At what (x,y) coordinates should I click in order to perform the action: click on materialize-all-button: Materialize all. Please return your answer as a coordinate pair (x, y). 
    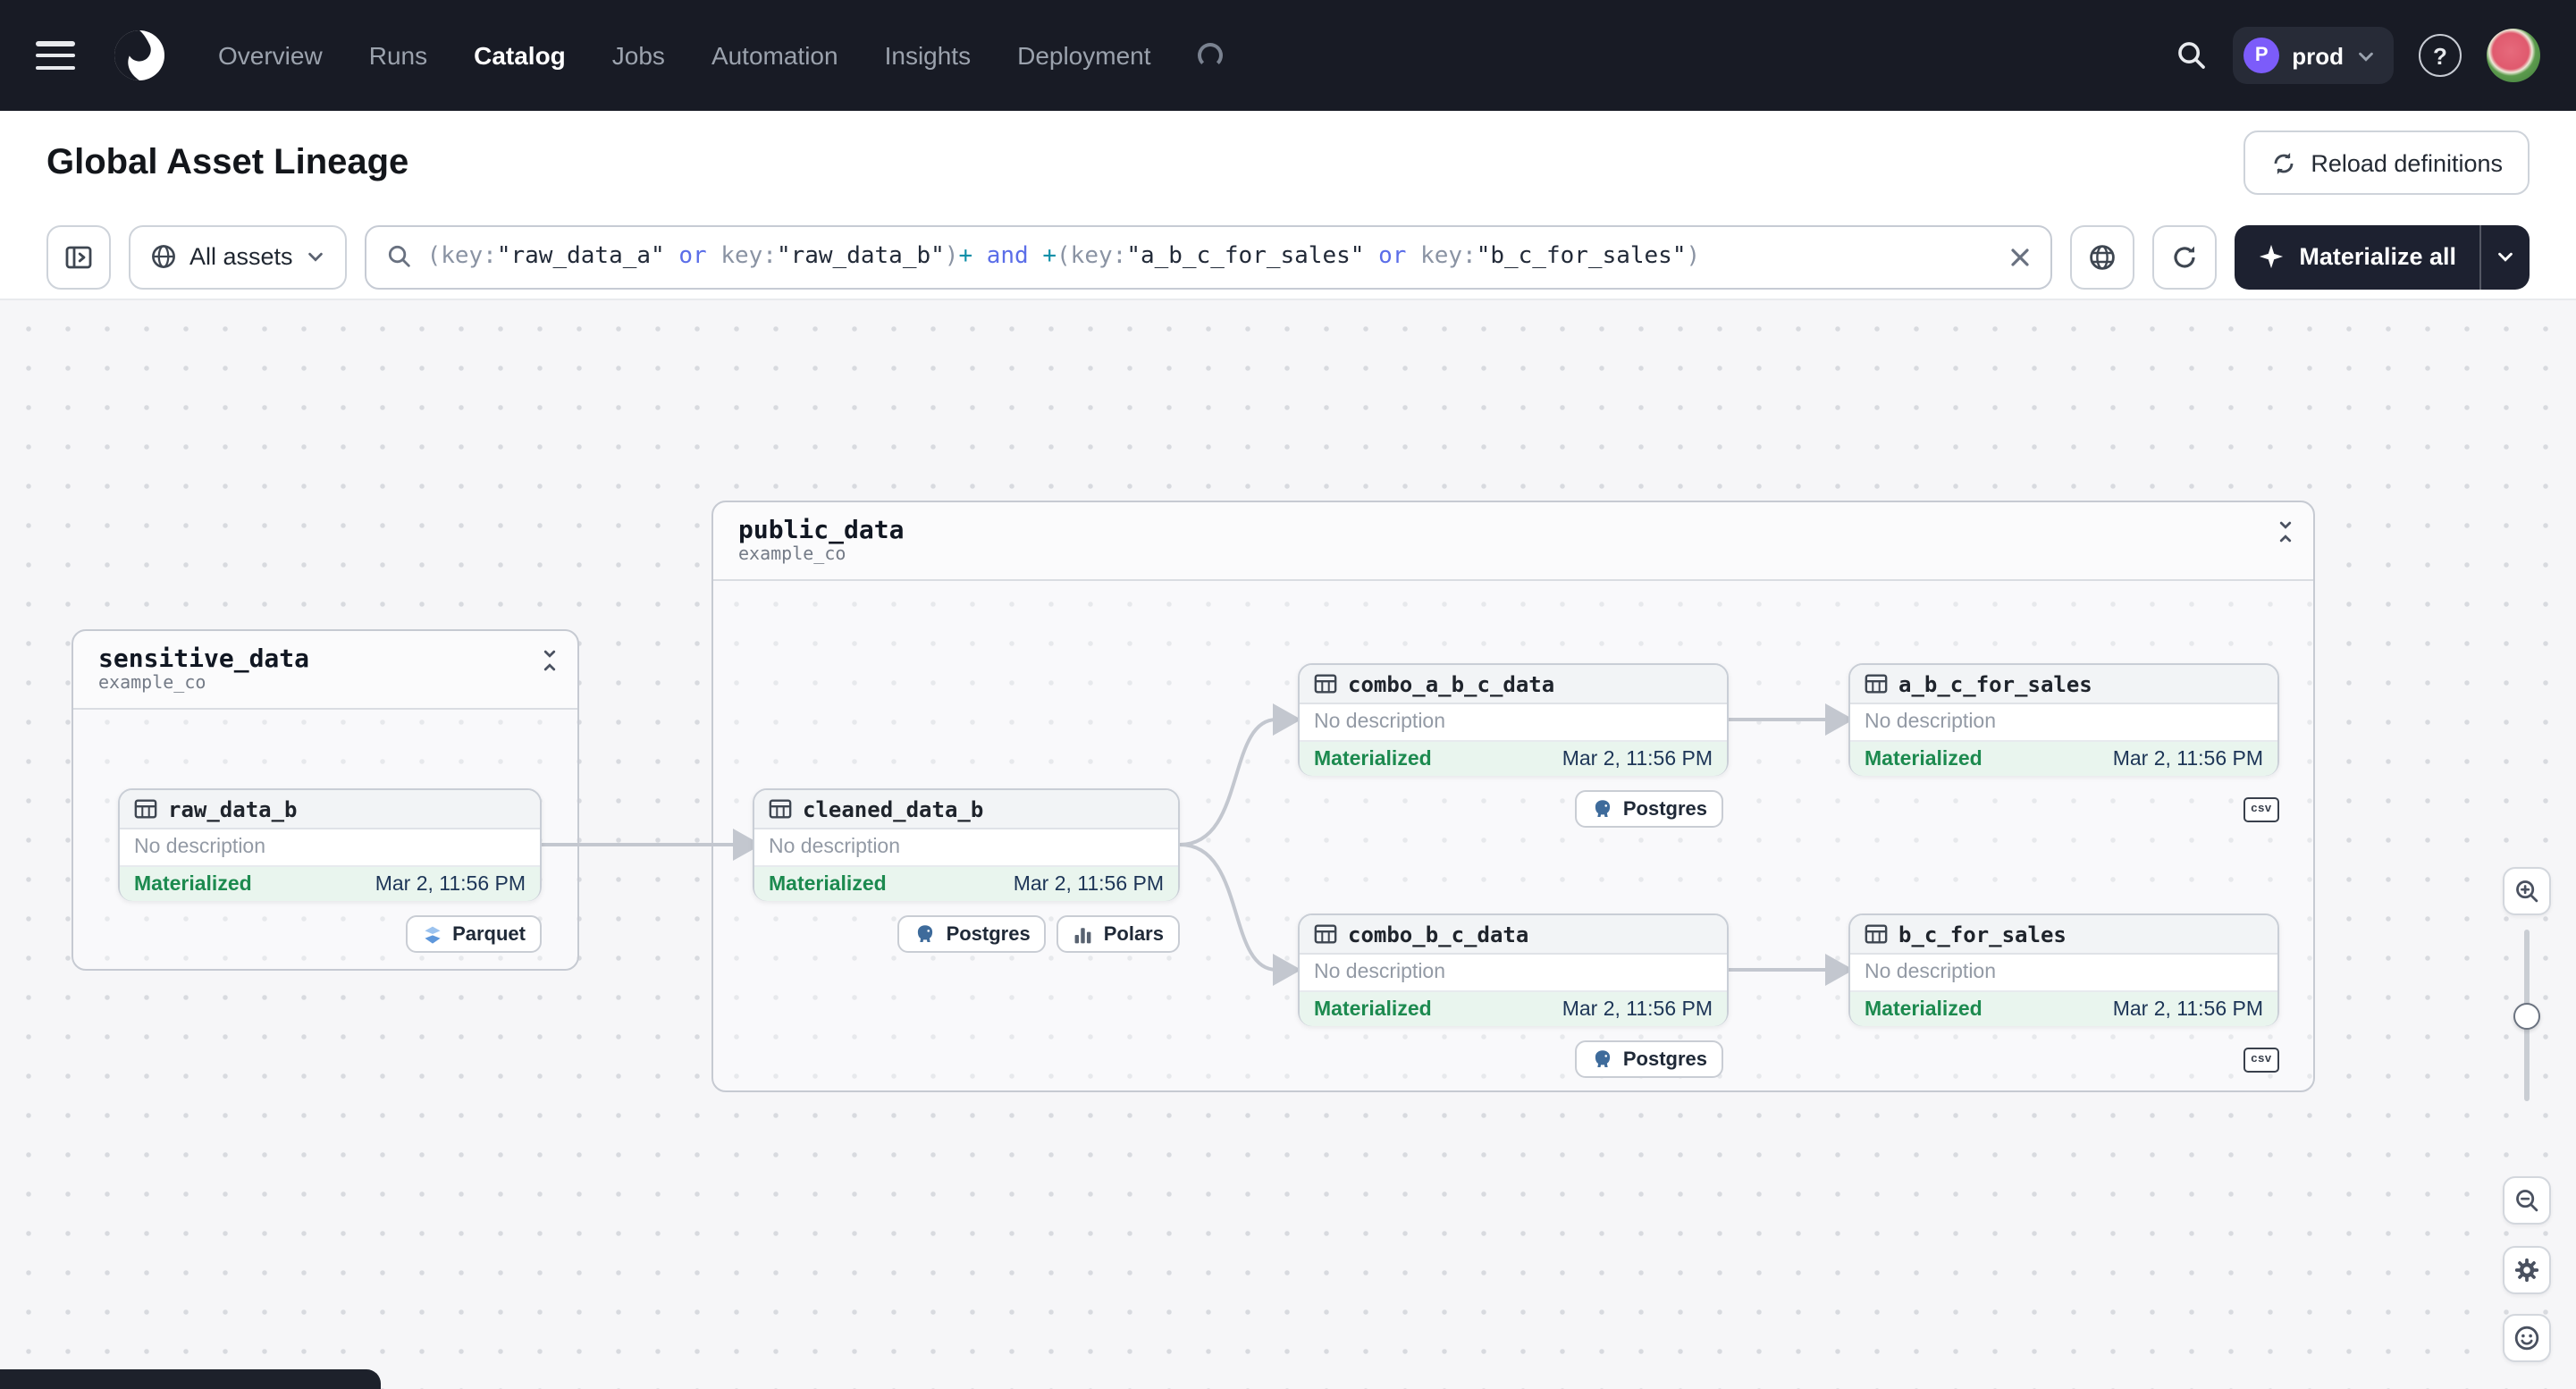
    Looking at the image, I should click on (2383, 256).